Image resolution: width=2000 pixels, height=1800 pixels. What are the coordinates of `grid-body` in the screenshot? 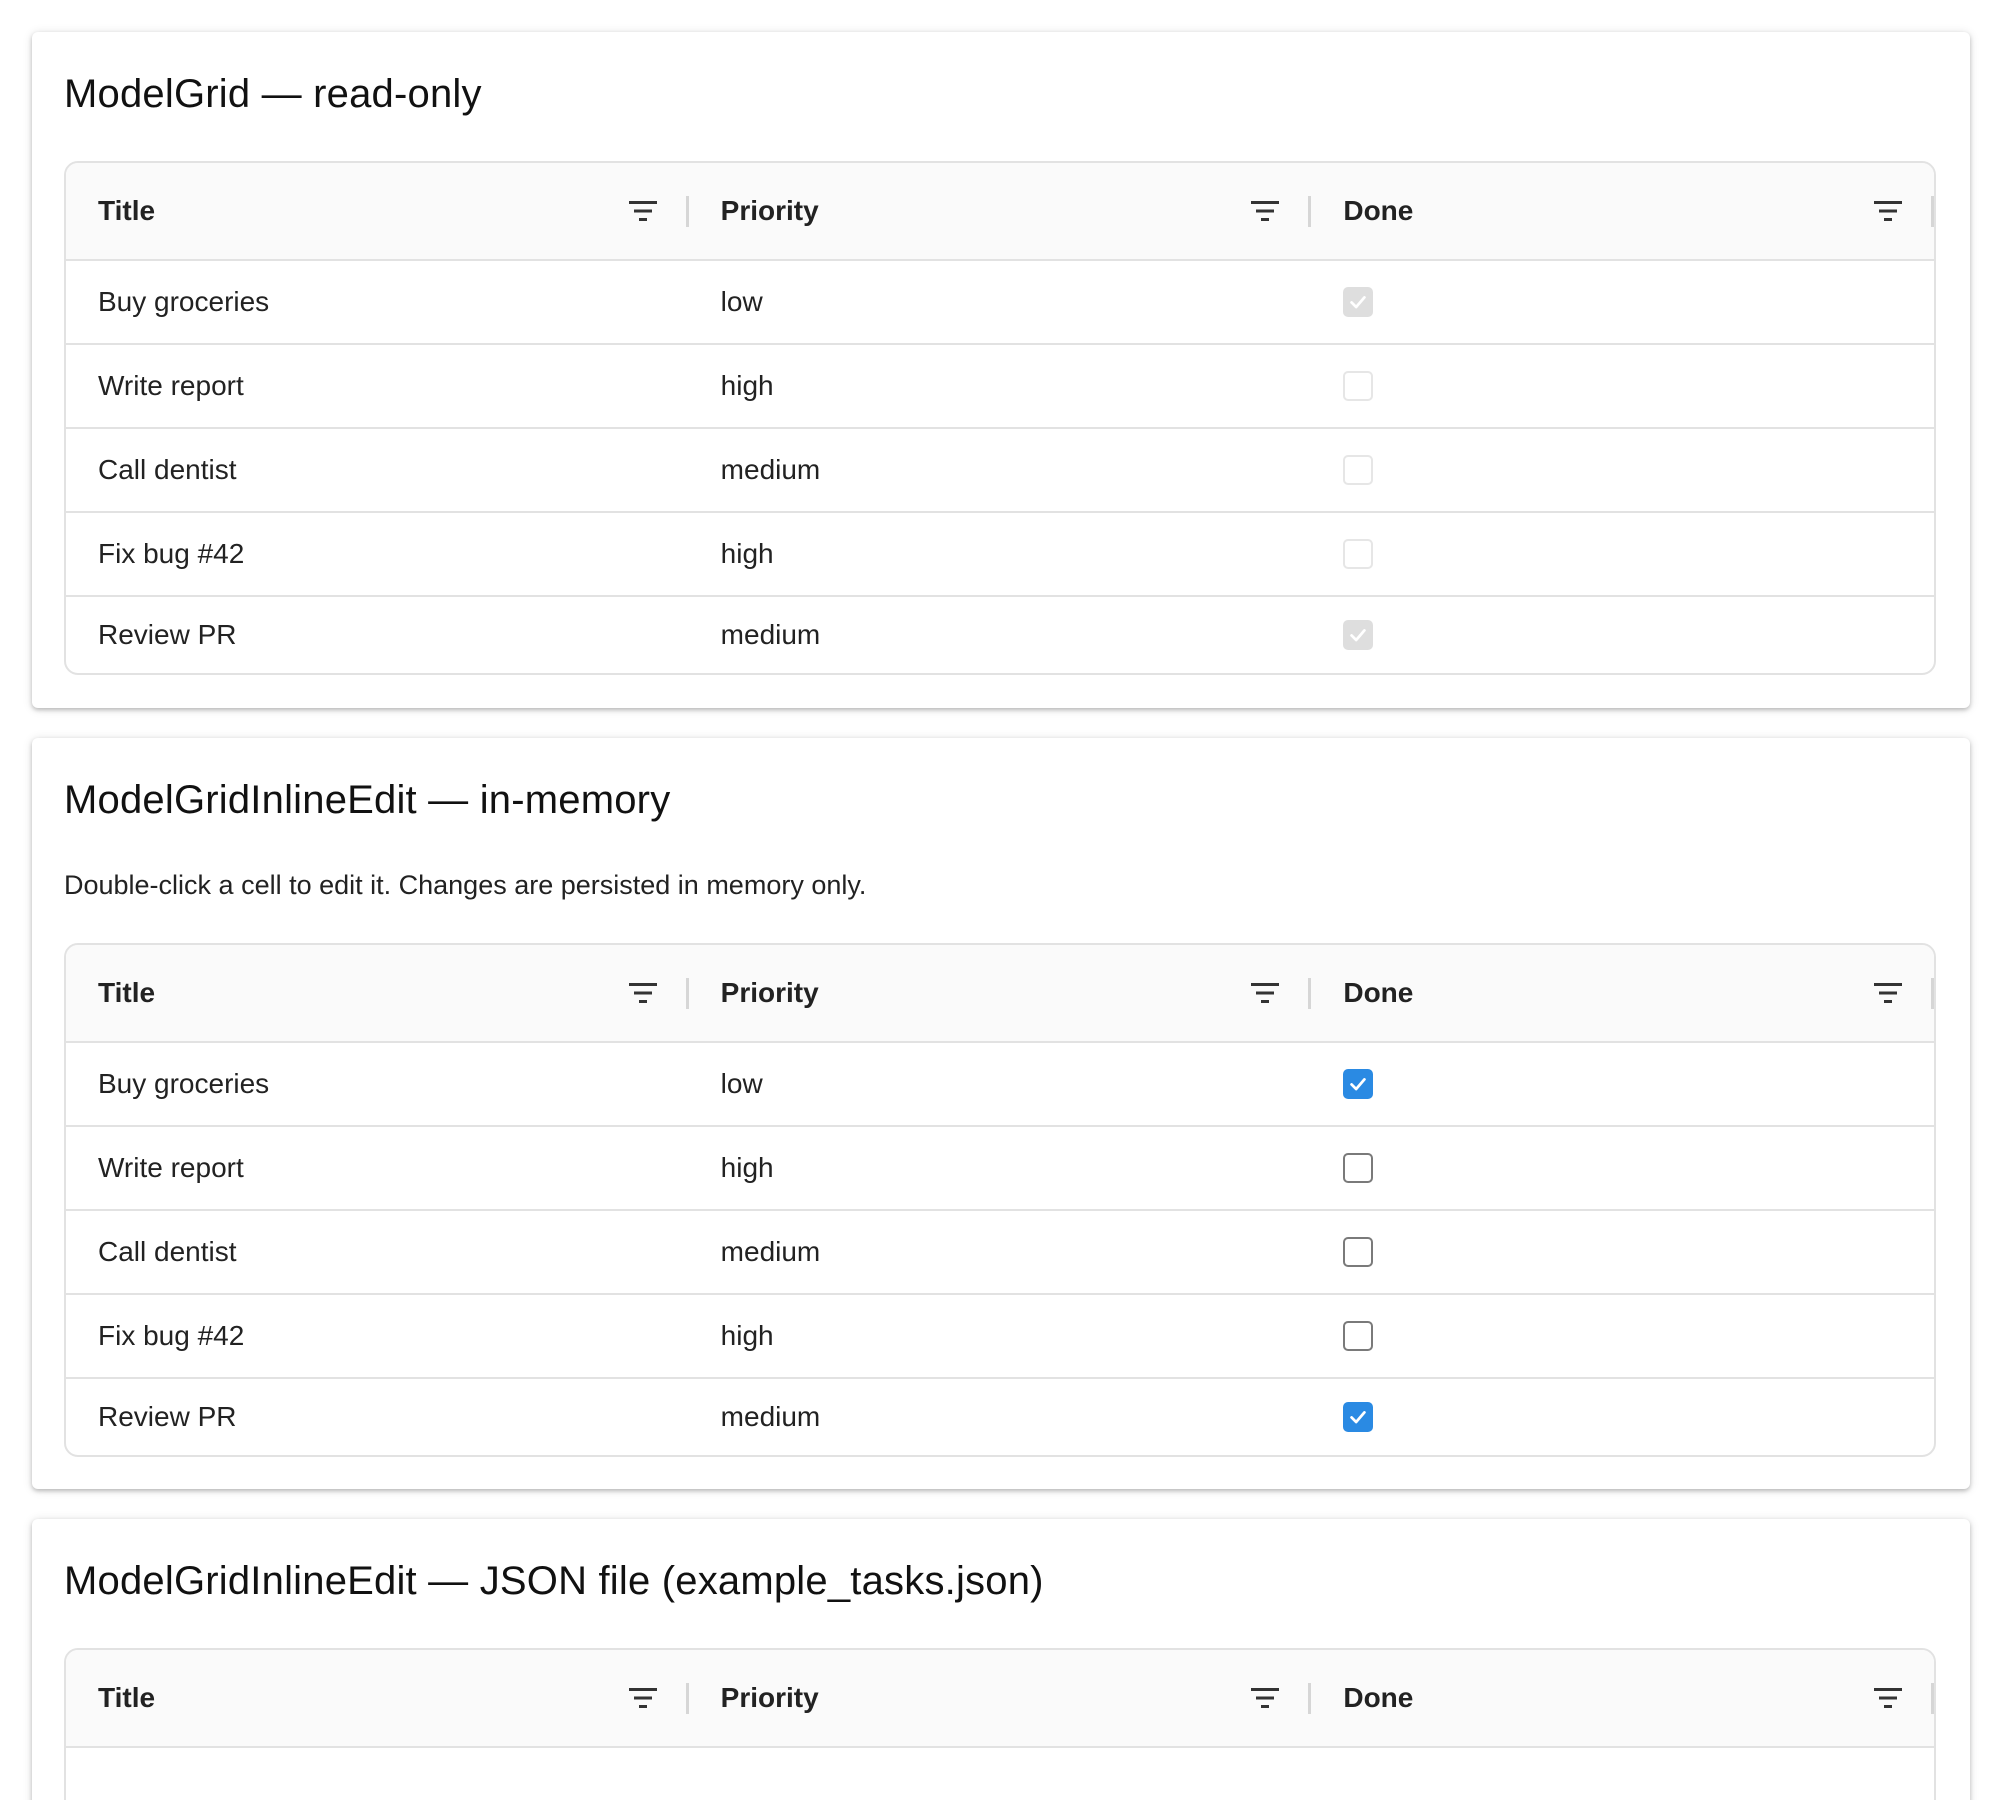 It's located at (1000, 1774).